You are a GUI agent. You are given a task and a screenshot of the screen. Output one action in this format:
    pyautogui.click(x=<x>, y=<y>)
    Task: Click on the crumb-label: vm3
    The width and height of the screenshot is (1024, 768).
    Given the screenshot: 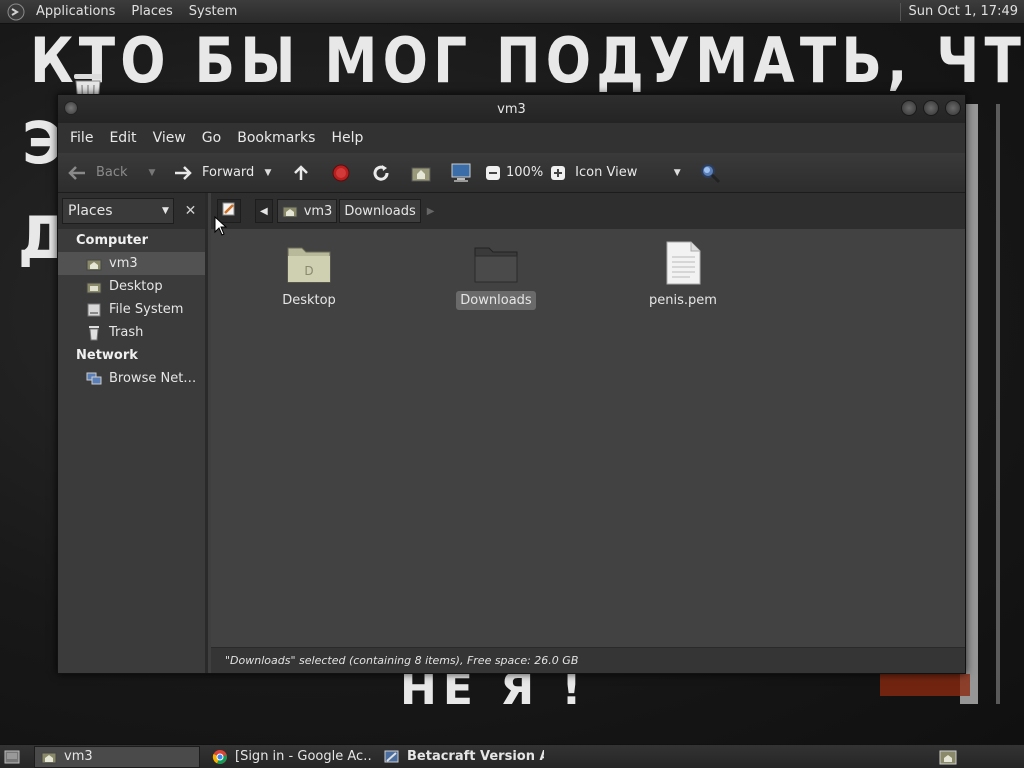 What is the action you would take?
    pyautogui.click(x=318, y=211)
    